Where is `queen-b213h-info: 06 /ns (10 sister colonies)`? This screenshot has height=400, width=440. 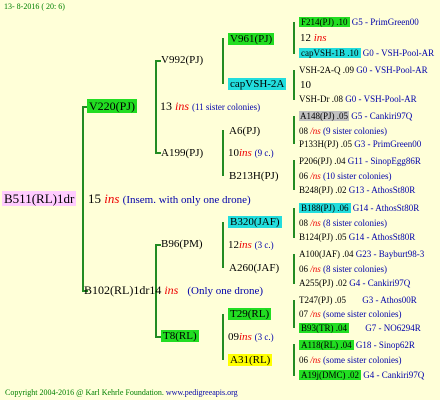
queen-b213h-info: 06 /ns (10 sister colonies) is located at coordinates (345, 176).